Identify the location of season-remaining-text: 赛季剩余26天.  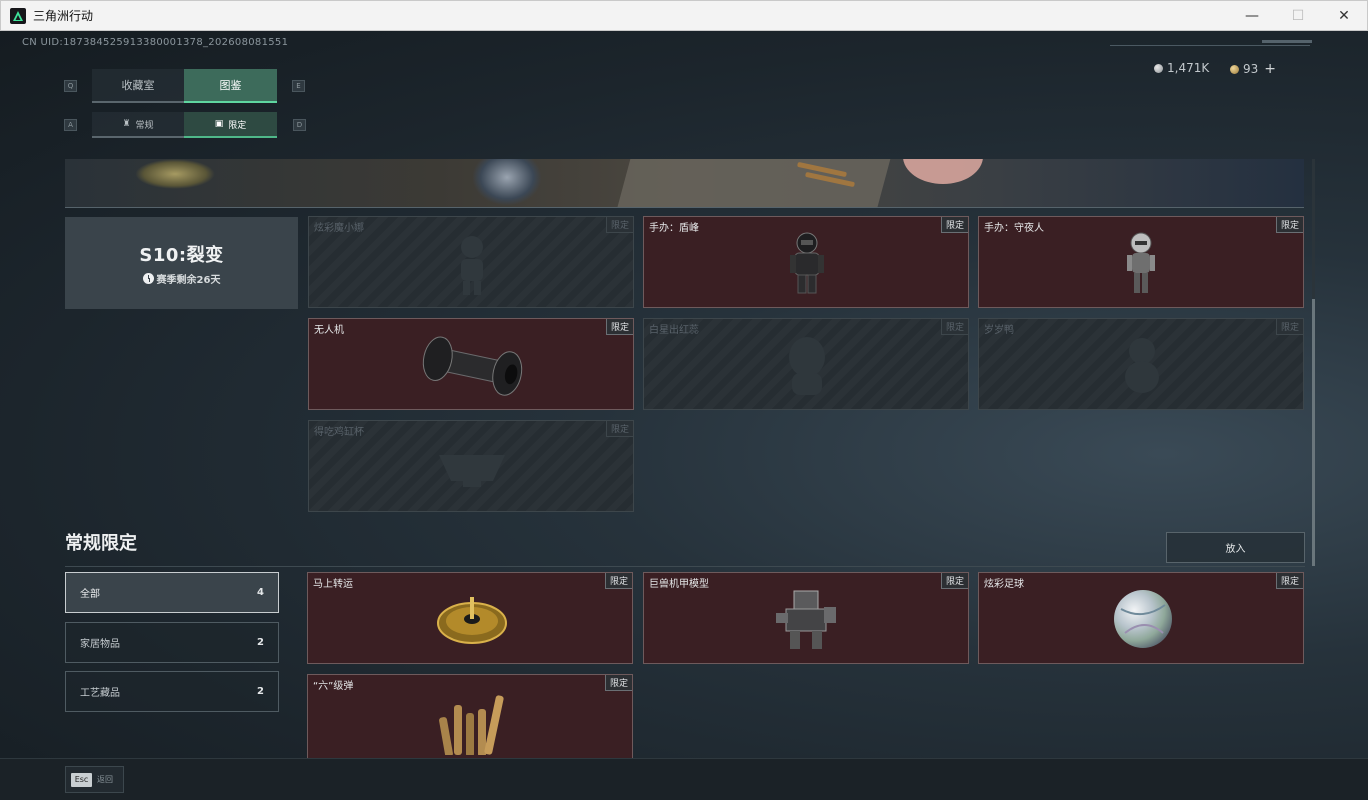
(188, 280).